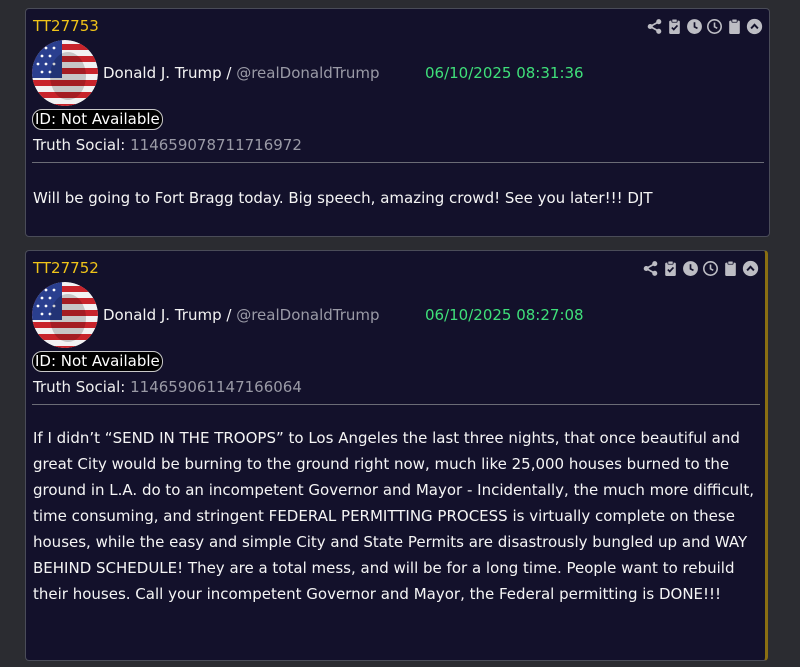  What do you see at coordinates (504, 73) in the screenshot?
I see `post-timestamp: 06/10/2025 08:31:36` at bounding box center [504, 73].